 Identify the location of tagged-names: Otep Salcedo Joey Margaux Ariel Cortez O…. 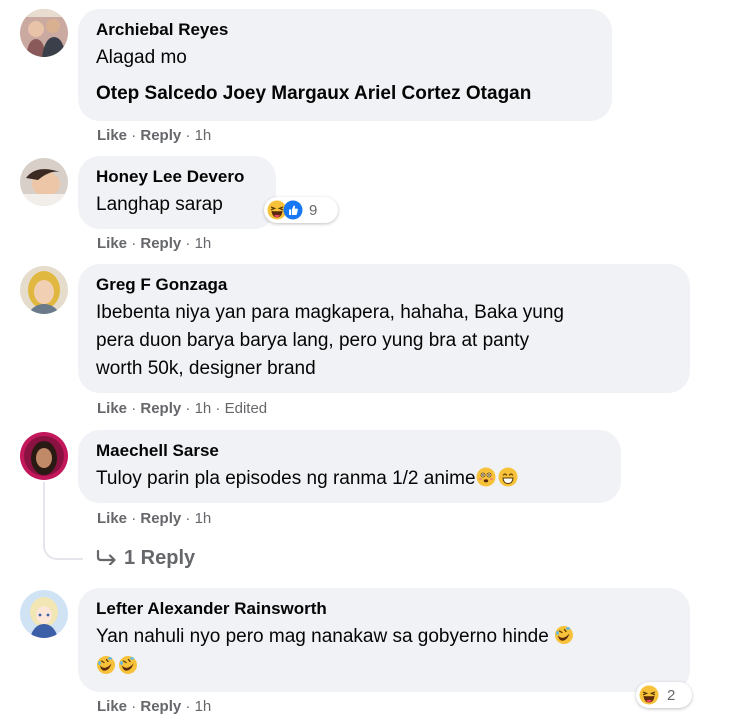
(346, 94).